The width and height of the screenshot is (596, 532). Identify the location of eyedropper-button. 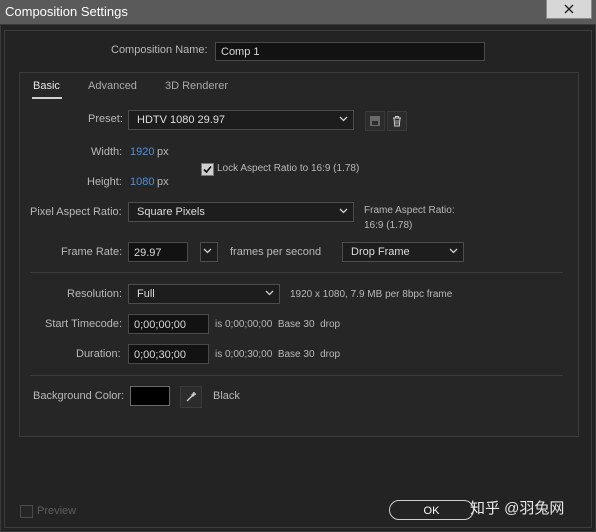
(191, 397).